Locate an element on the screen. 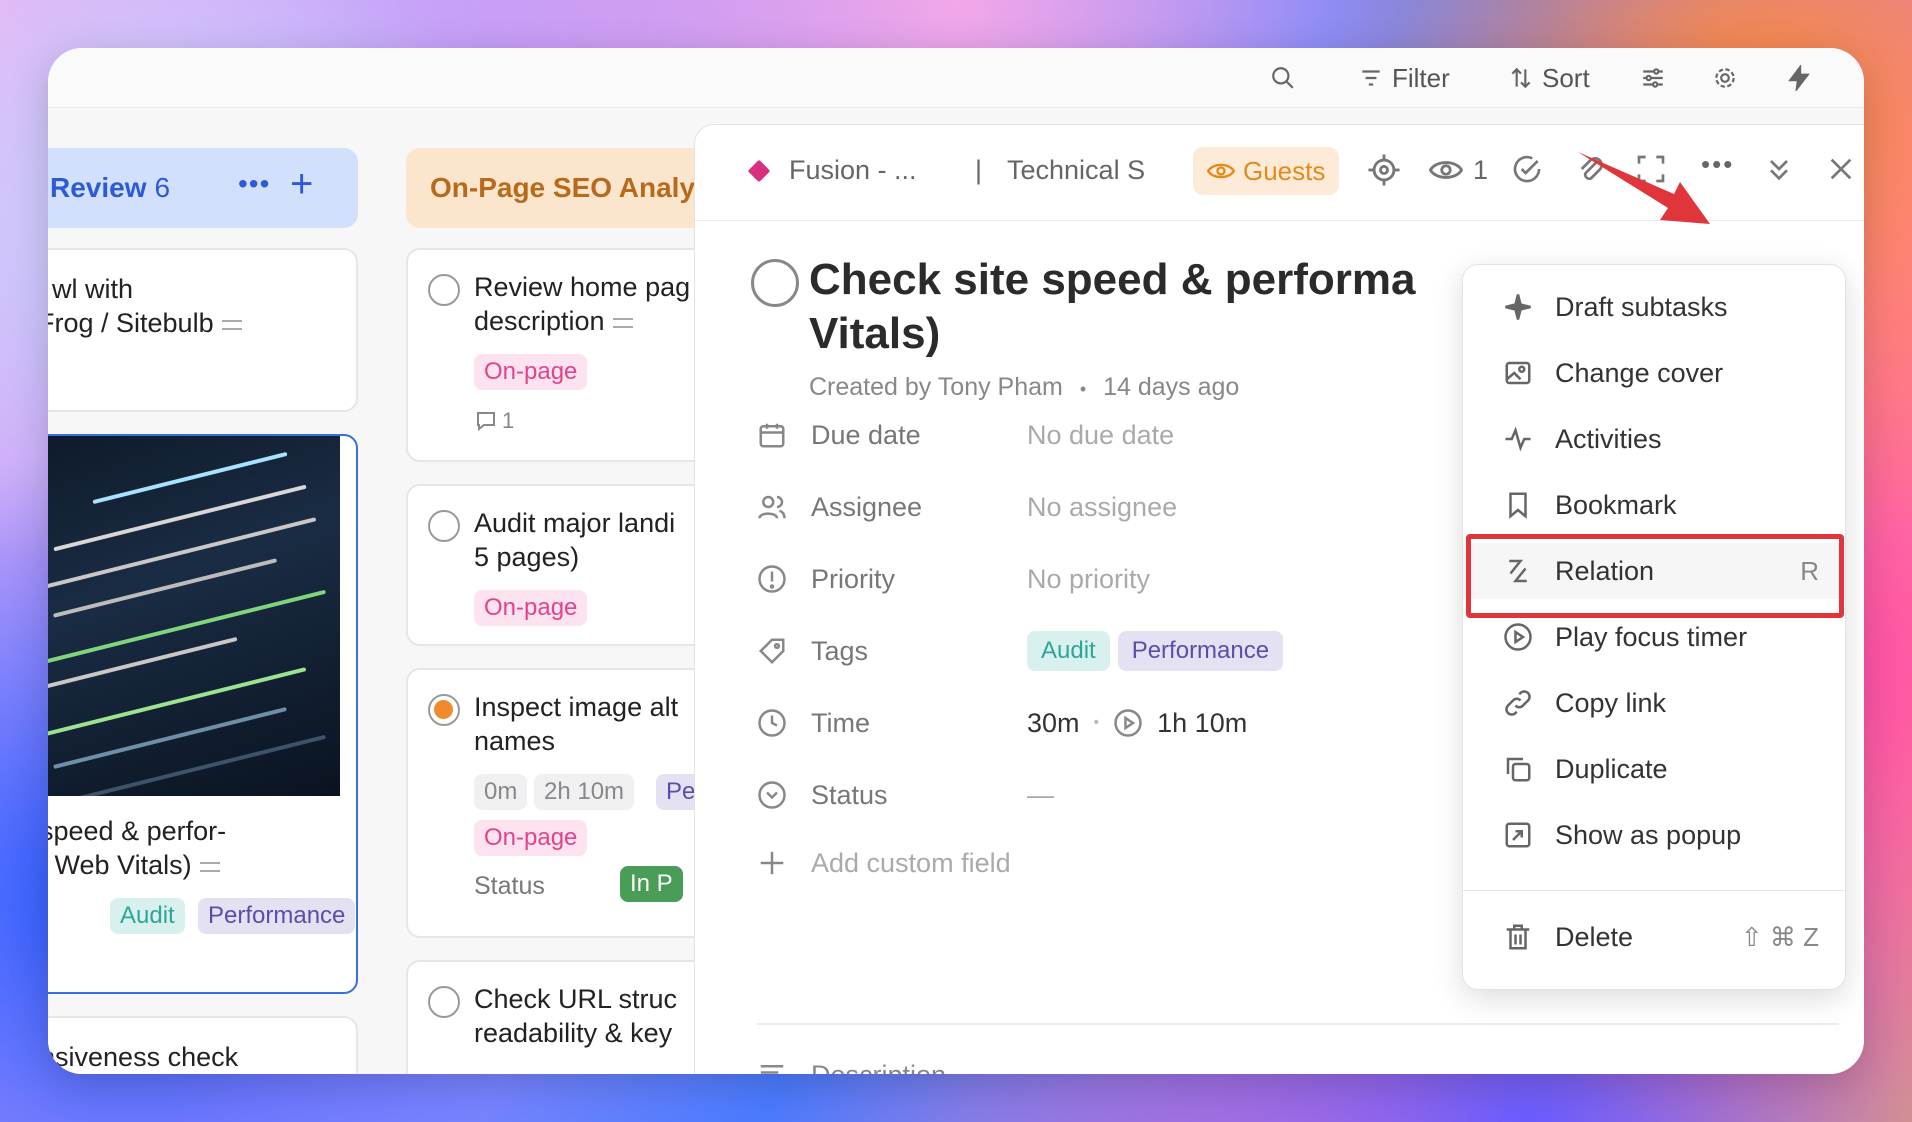  menu-item-delete: Delete ⇧ ⌘ Z is located at coordinates (1654, 937).